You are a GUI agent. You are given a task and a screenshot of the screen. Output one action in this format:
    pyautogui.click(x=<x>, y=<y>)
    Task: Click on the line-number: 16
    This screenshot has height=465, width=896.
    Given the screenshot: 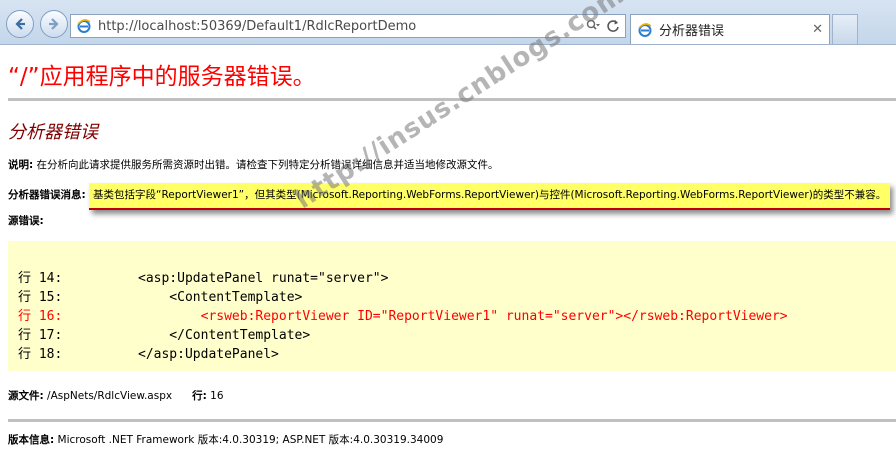 What is the action you would take?
    pyautogui.click(x=217, y=396)
    